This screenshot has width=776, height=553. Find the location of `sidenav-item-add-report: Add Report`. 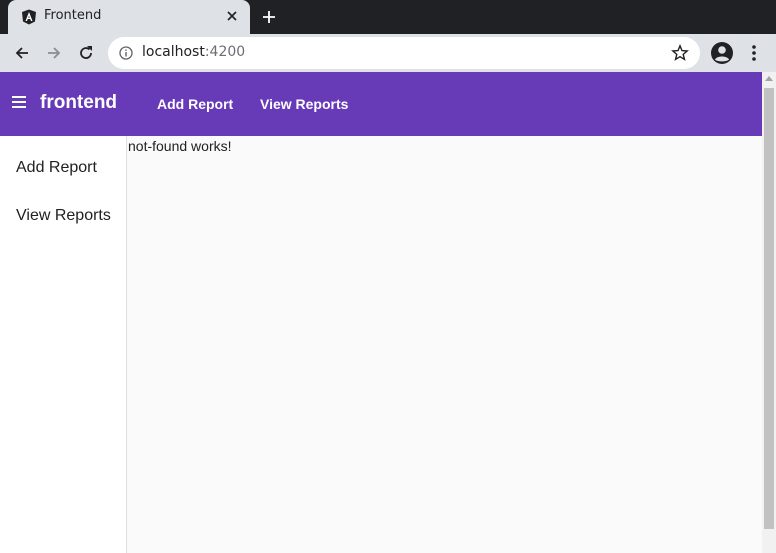

sidenav-item-add-report: Add Report is located at coordinates (56, 168).